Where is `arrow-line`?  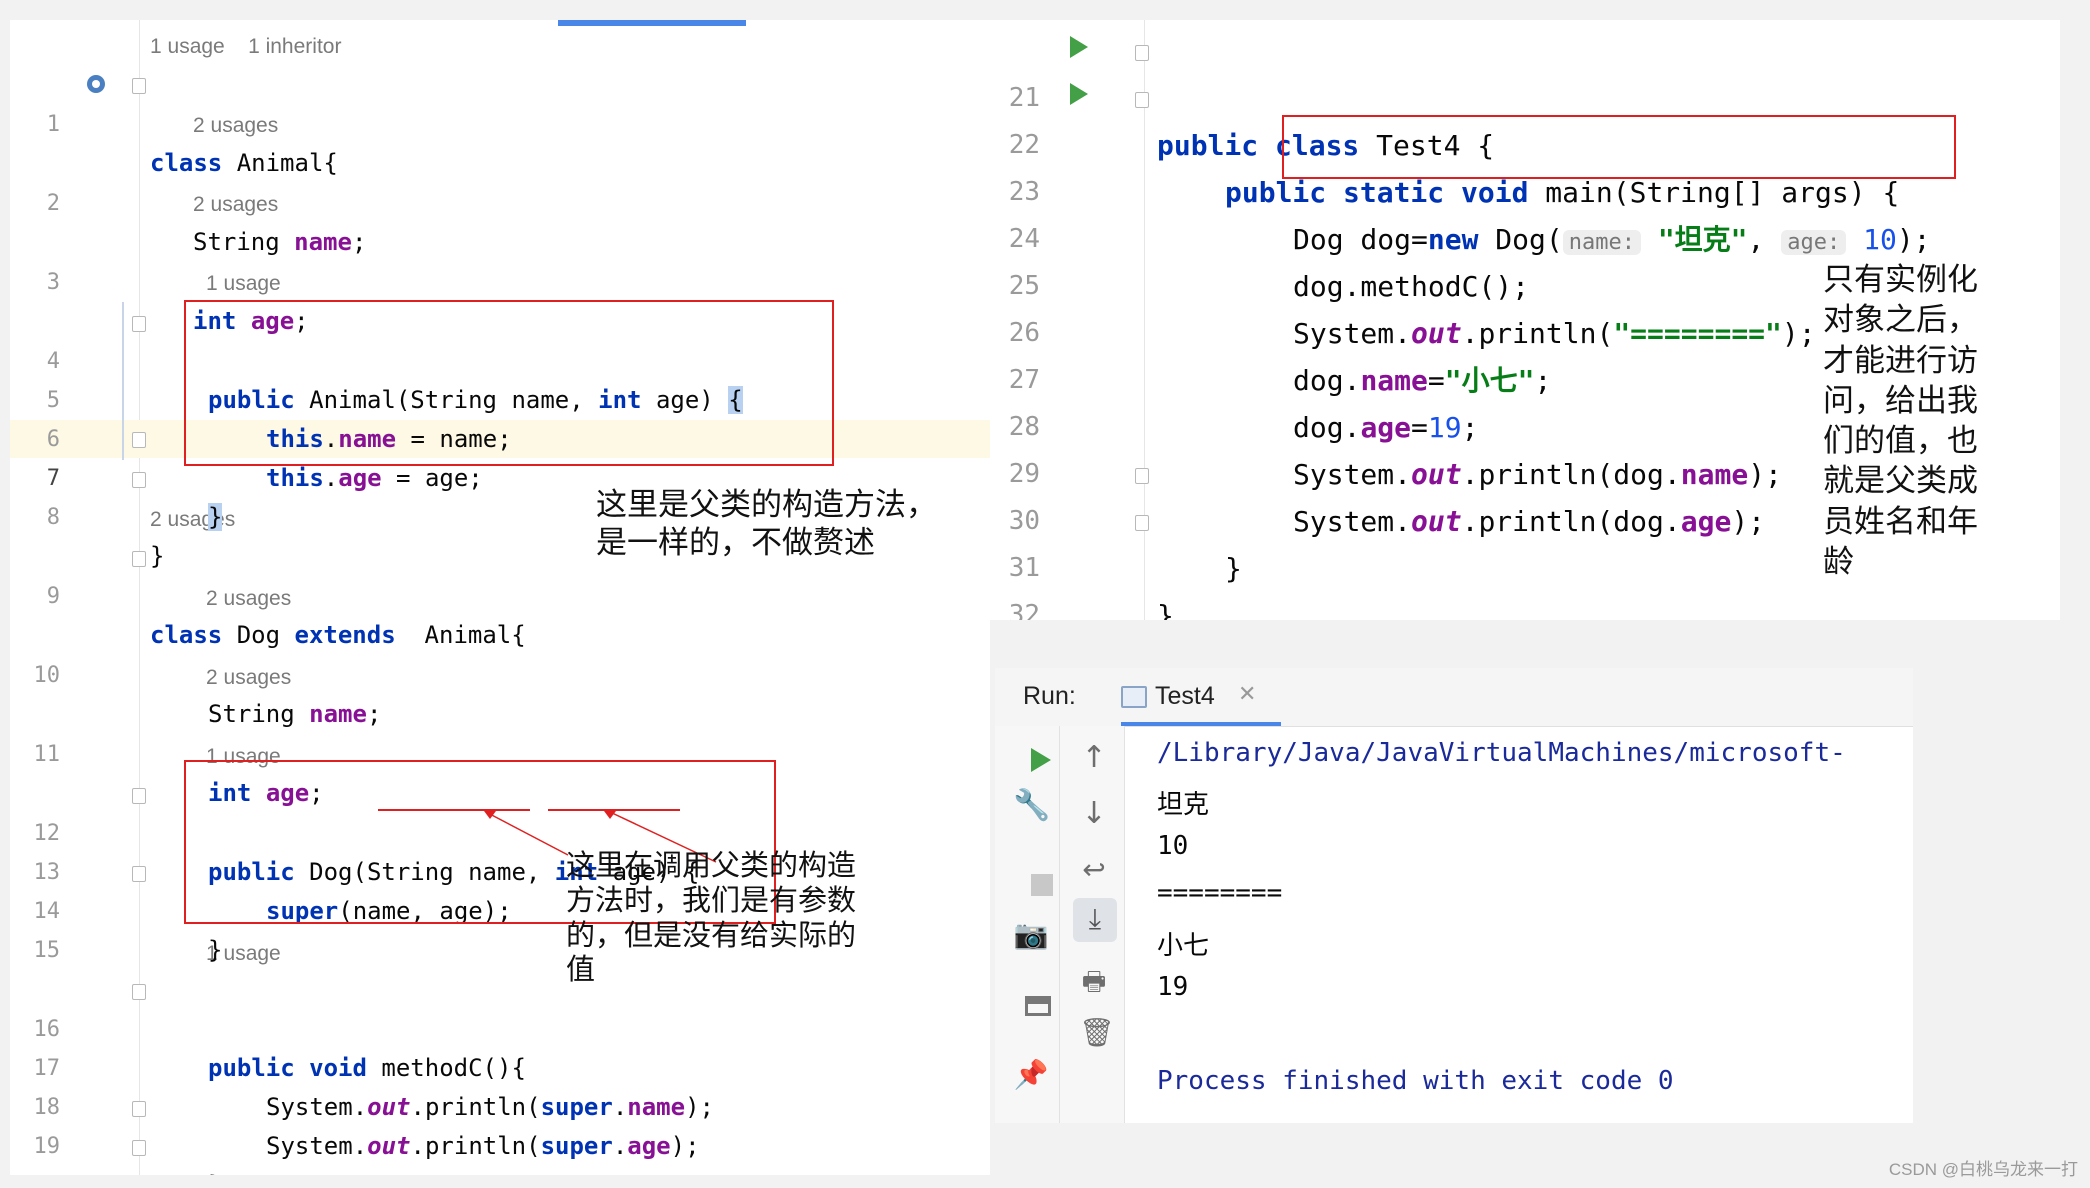 arrow-line is located at coordinates (527, 833).